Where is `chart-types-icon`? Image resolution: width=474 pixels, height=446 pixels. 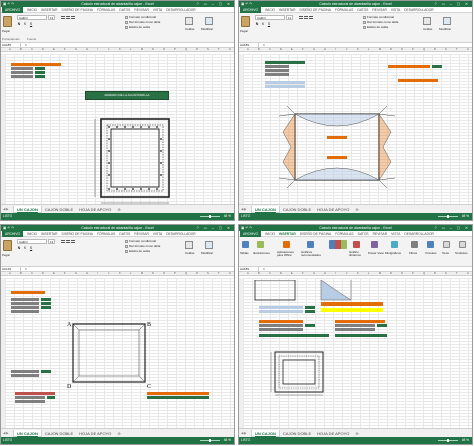 chart-types-icon is located at coordinates (338, 244).